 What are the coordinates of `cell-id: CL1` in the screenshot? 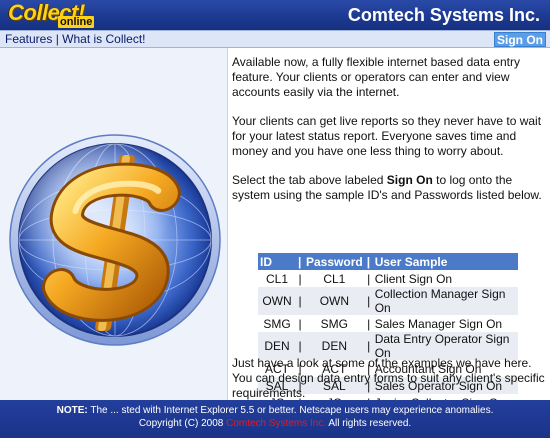 It's located at (277, 278).